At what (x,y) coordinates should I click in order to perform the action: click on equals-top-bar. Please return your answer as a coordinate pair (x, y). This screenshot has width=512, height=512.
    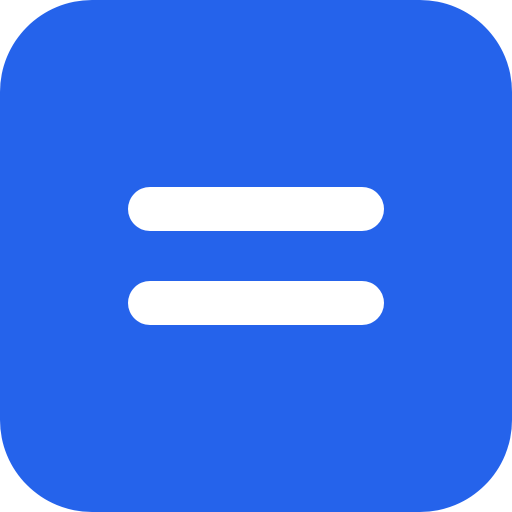
    Looking at the image, I should click on (256, 209).